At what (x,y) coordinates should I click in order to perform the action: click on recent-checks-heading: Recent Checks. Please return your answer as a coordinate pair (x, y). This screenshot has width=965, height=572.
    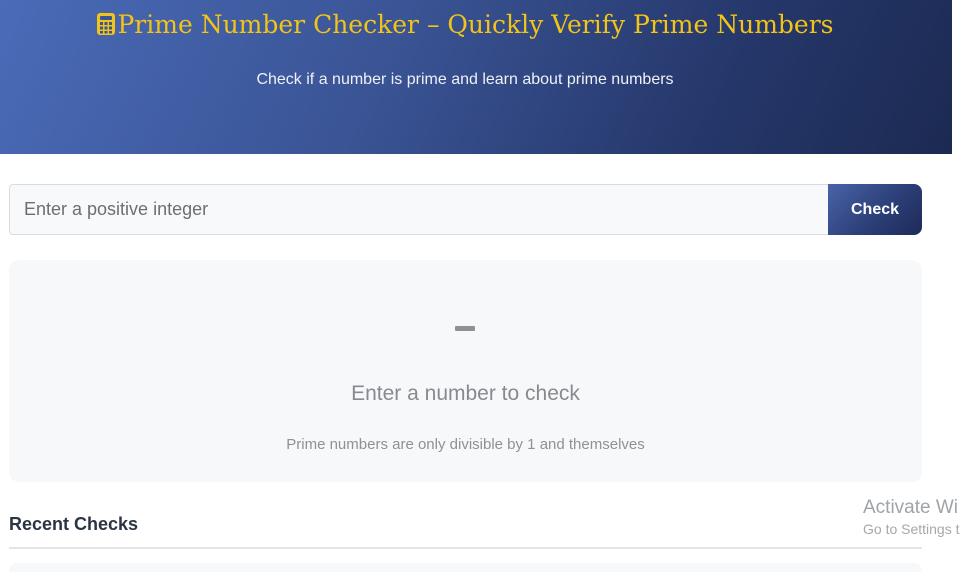
    Looking at the image, I should click on (74, 524).